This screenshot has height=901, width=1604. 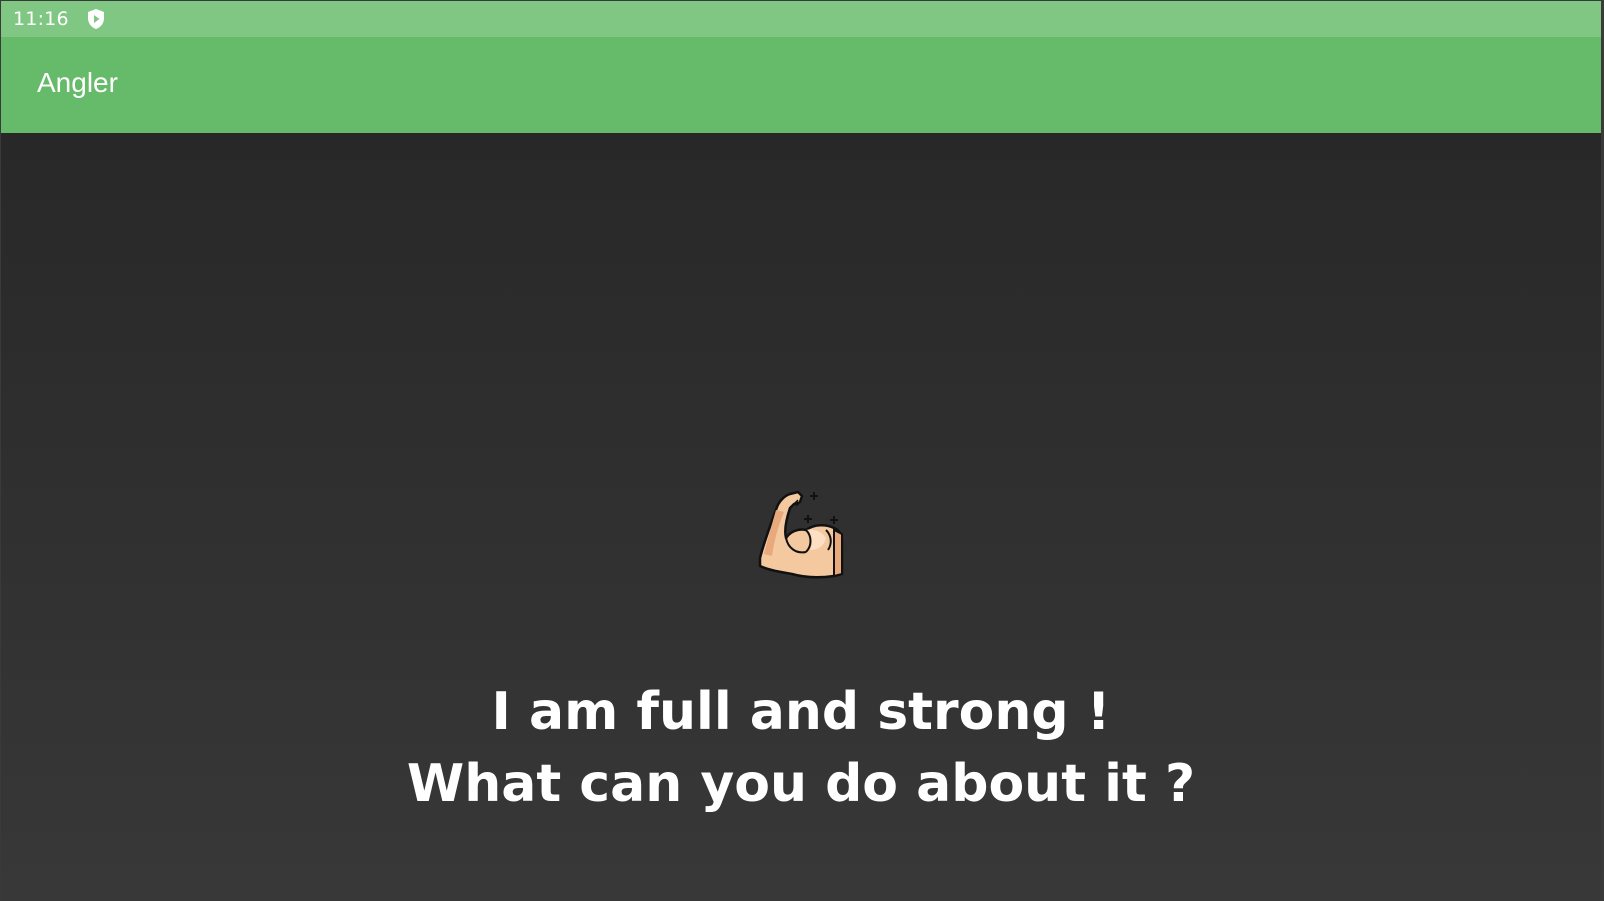 What do you see at coordinates (96, 19) in the screenshot?
I see `shield-play-icon` at bounding box center [96, 19].